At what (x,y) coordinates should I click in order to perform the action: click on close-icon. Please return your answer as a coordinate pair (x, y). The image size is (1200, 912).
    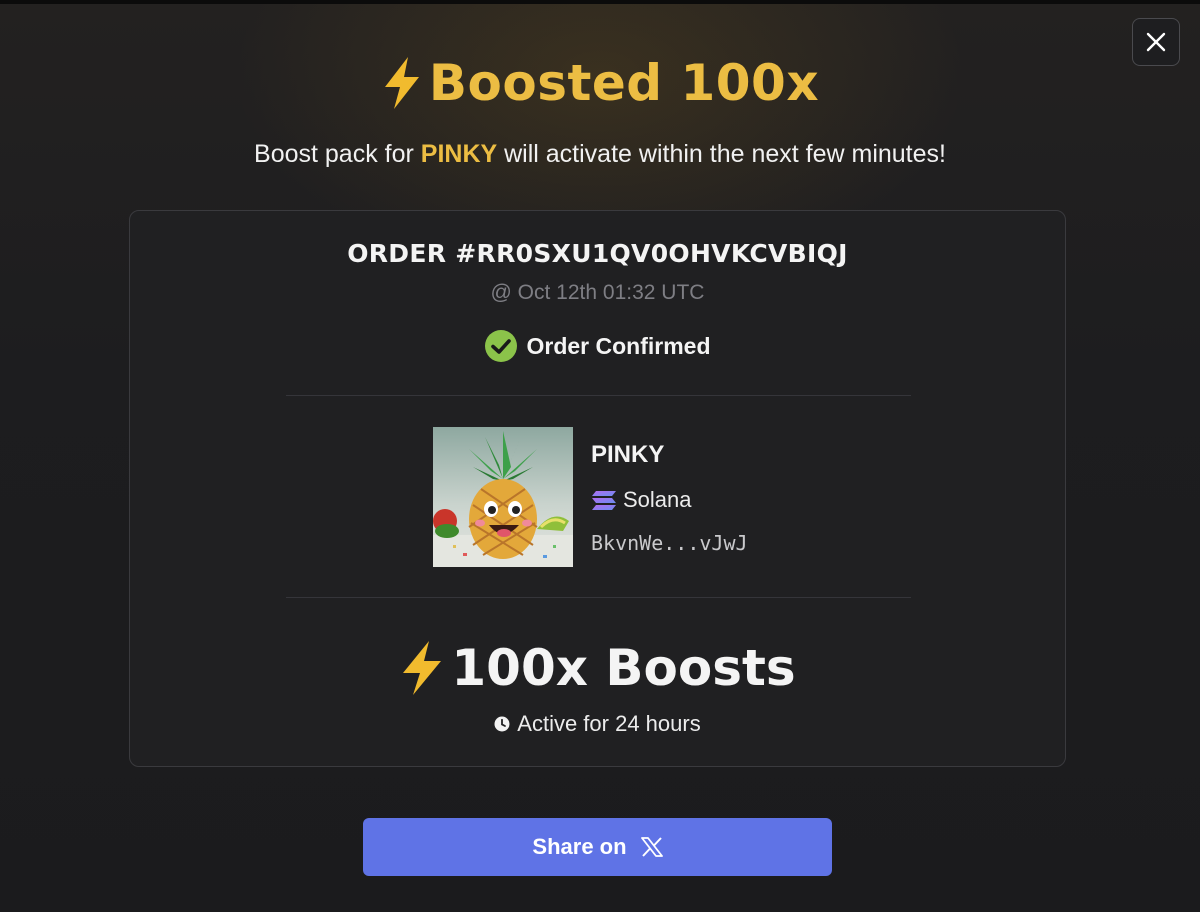
    Looking at the image, I should click on (1156, 42).